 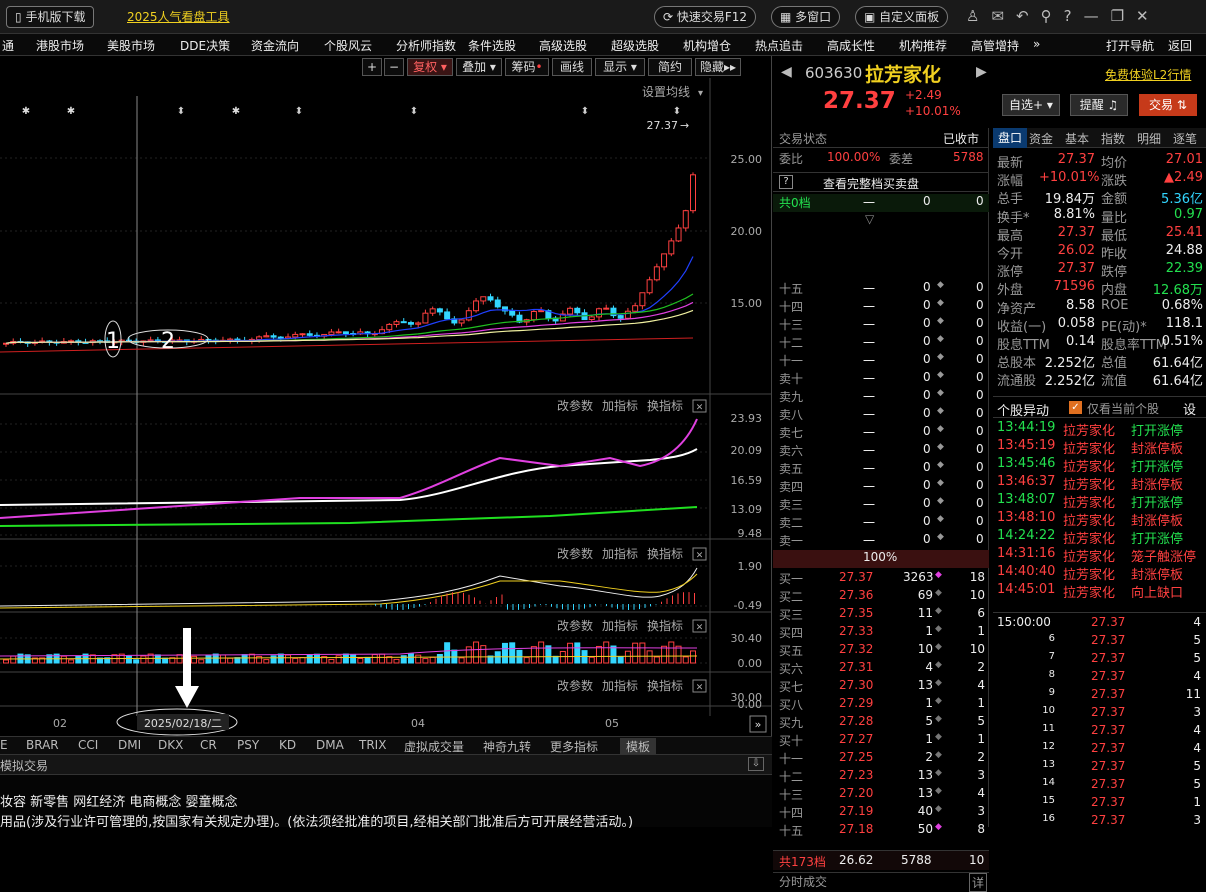 I want to click on tab-zhubi: 逐笔, so click(x=1185, y=138).